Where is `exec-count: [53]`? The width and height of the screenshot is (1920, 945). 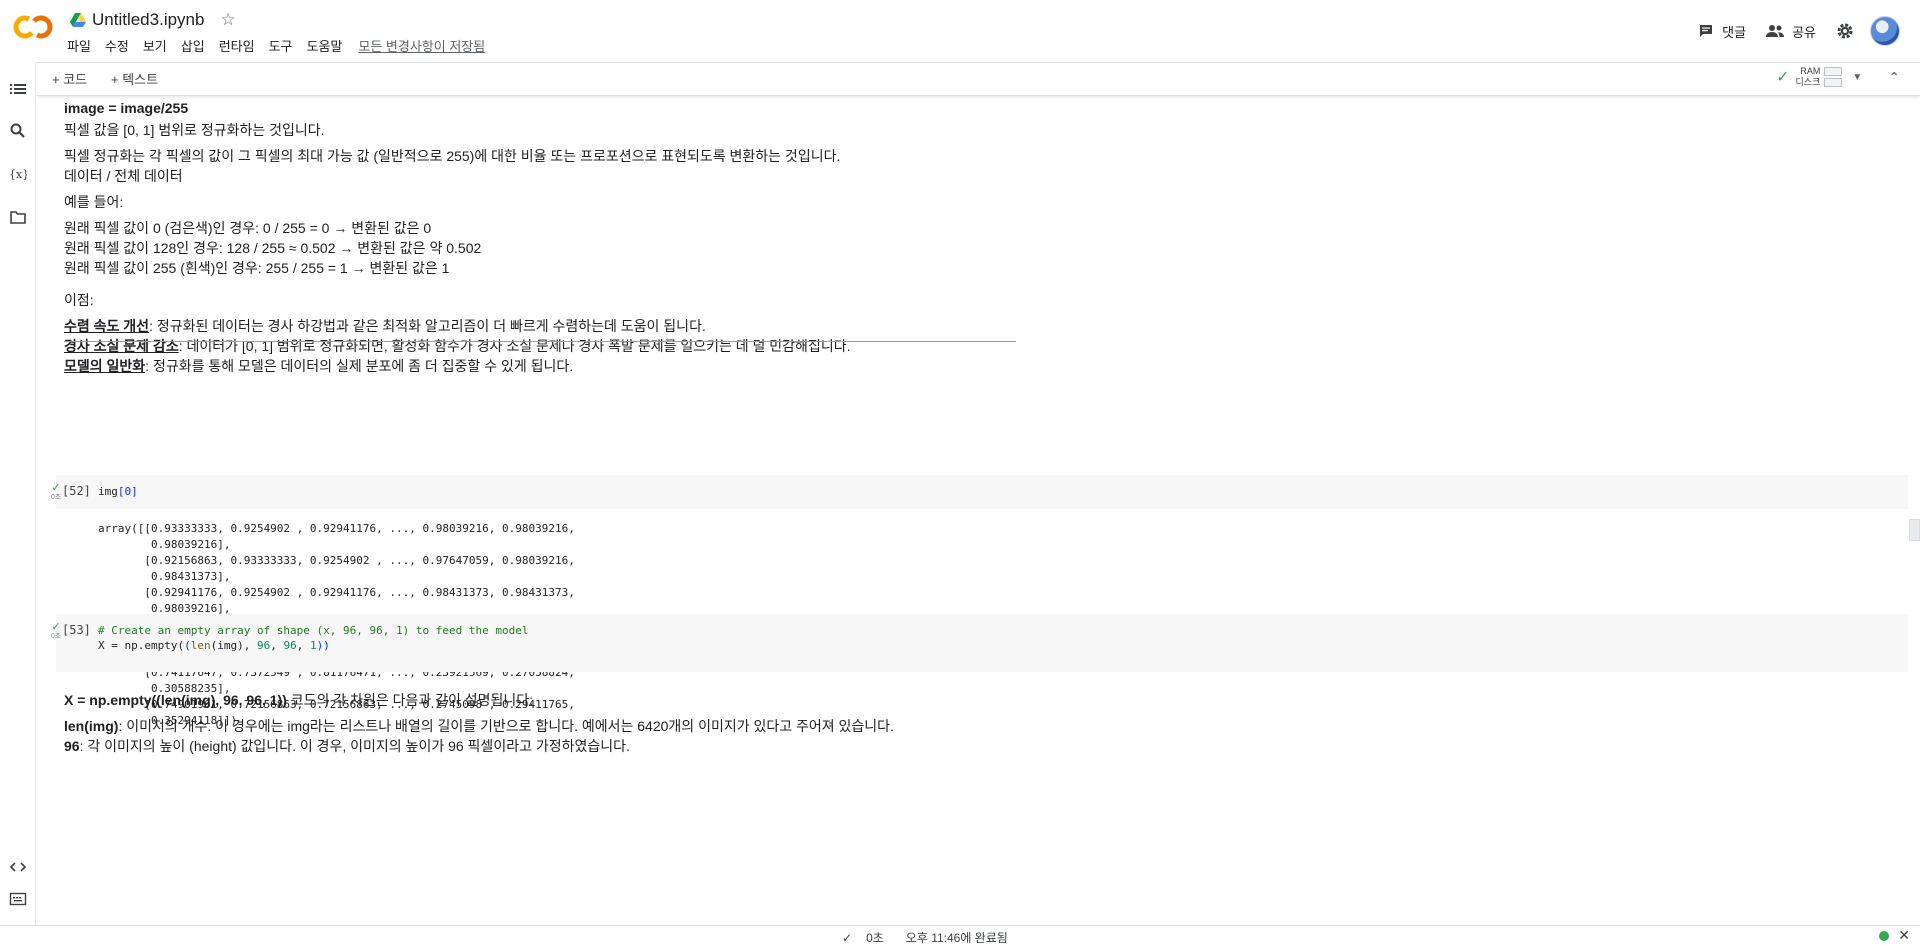
exec-count: [53] is located at coordinates (76, 630).